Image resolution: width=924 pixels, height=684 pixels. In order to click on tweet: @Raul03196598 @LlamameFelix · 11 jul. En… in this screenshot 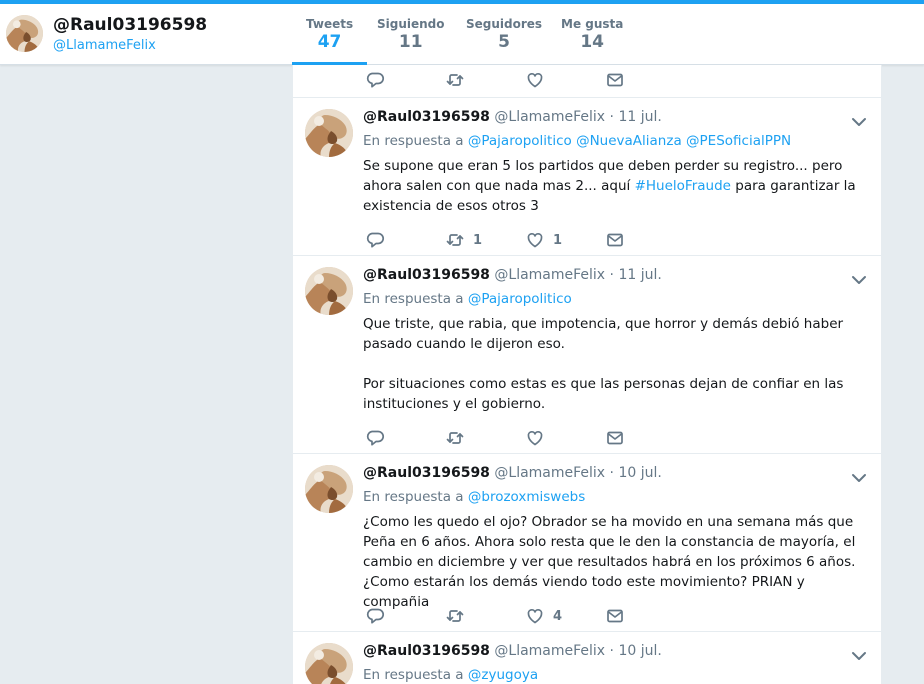, I will do `click(587, 176)`.